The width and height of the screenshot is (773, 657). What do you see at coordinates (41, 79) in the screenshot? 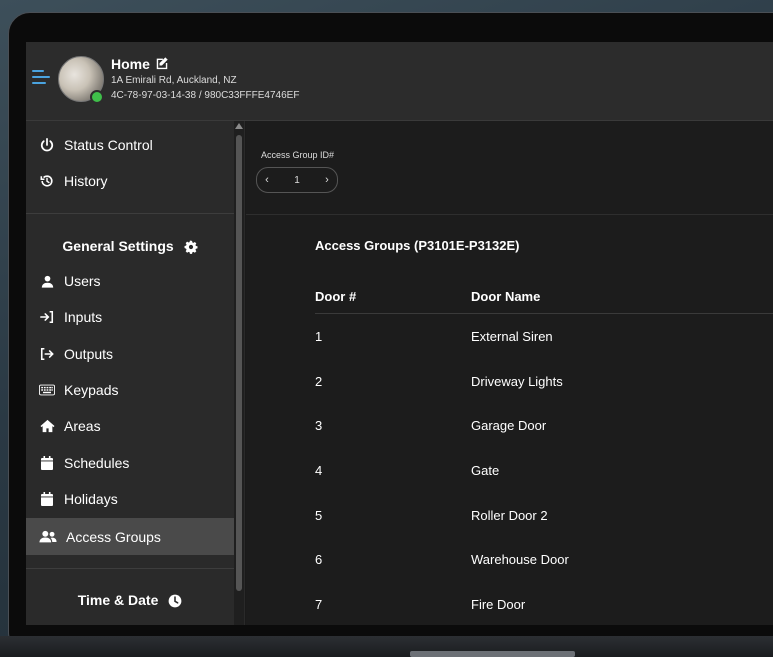
I see `hamburger-menu-icon` at bounding box center [41, 79].